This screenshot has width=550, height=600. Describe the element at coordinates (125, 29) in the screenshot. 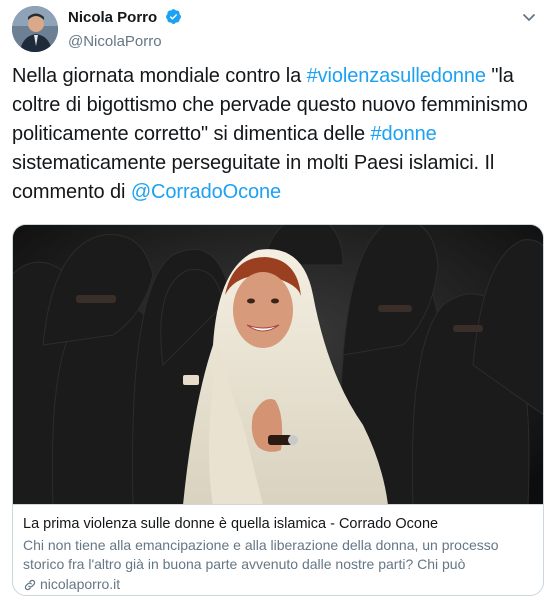

I see `author-names: Nicola Porro @NicolaPorro` at that location.